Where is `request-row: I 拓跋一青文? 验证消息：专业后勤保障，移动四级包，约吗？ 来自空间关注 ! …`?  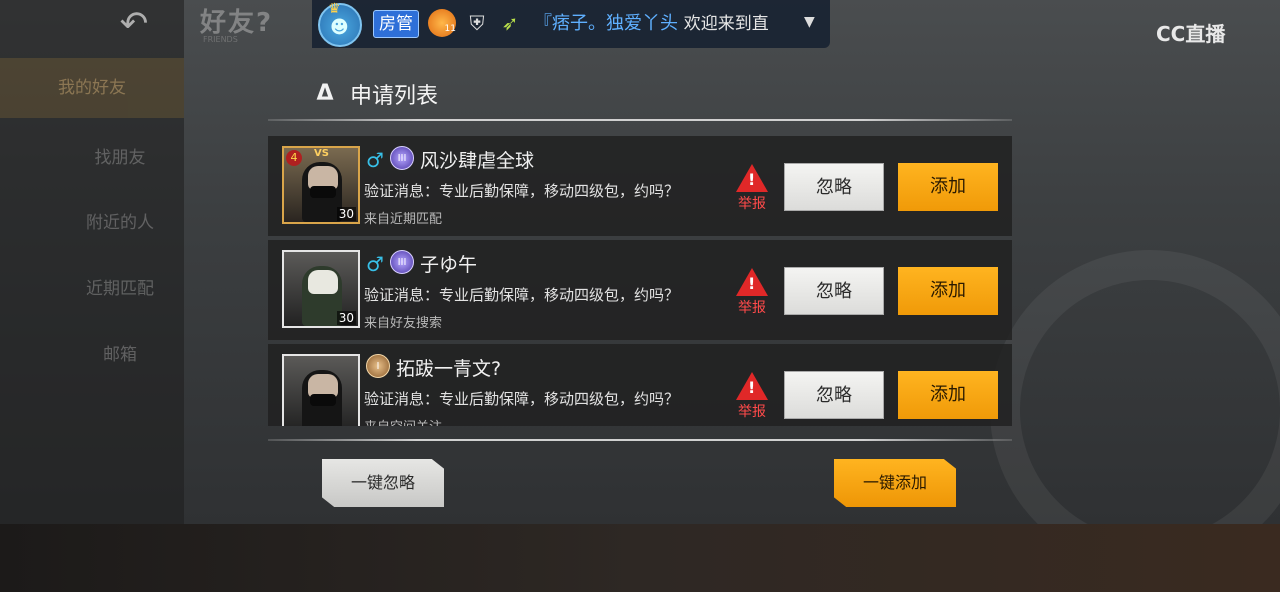 request-row: I 拓跋一青文? 验证消息：专业后勤保障，移动四级包，约吗？ 来自空间关注 ! … is located at coordinates (640, 385).